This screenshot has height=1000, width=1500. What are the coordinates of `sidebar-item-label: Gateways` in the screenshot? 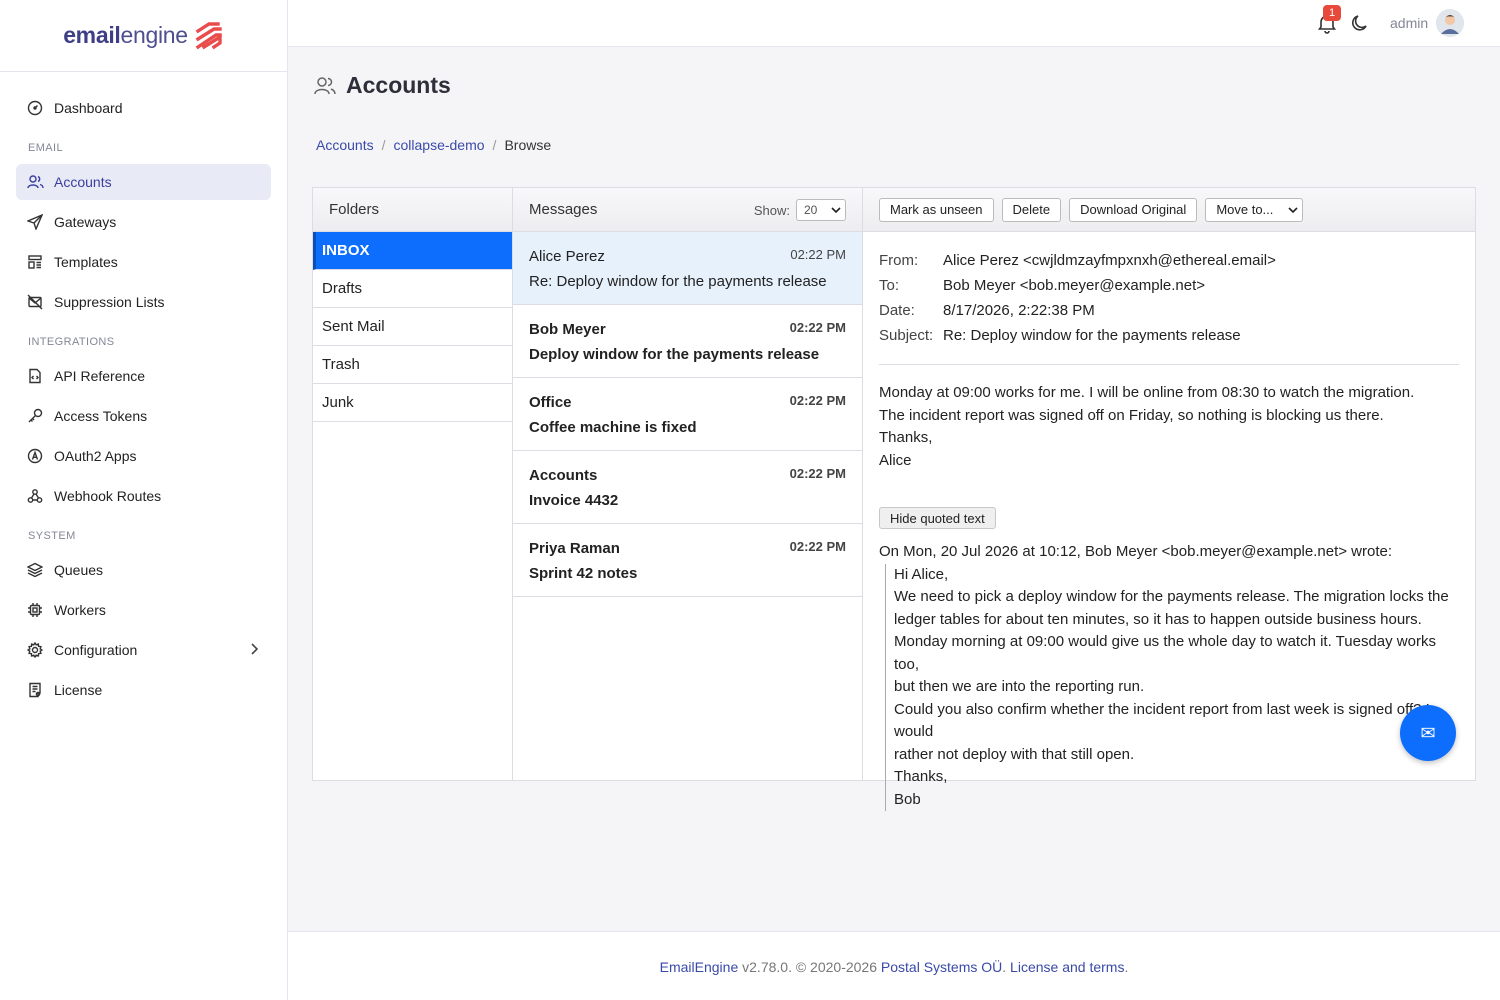 It's located at (85, 222).